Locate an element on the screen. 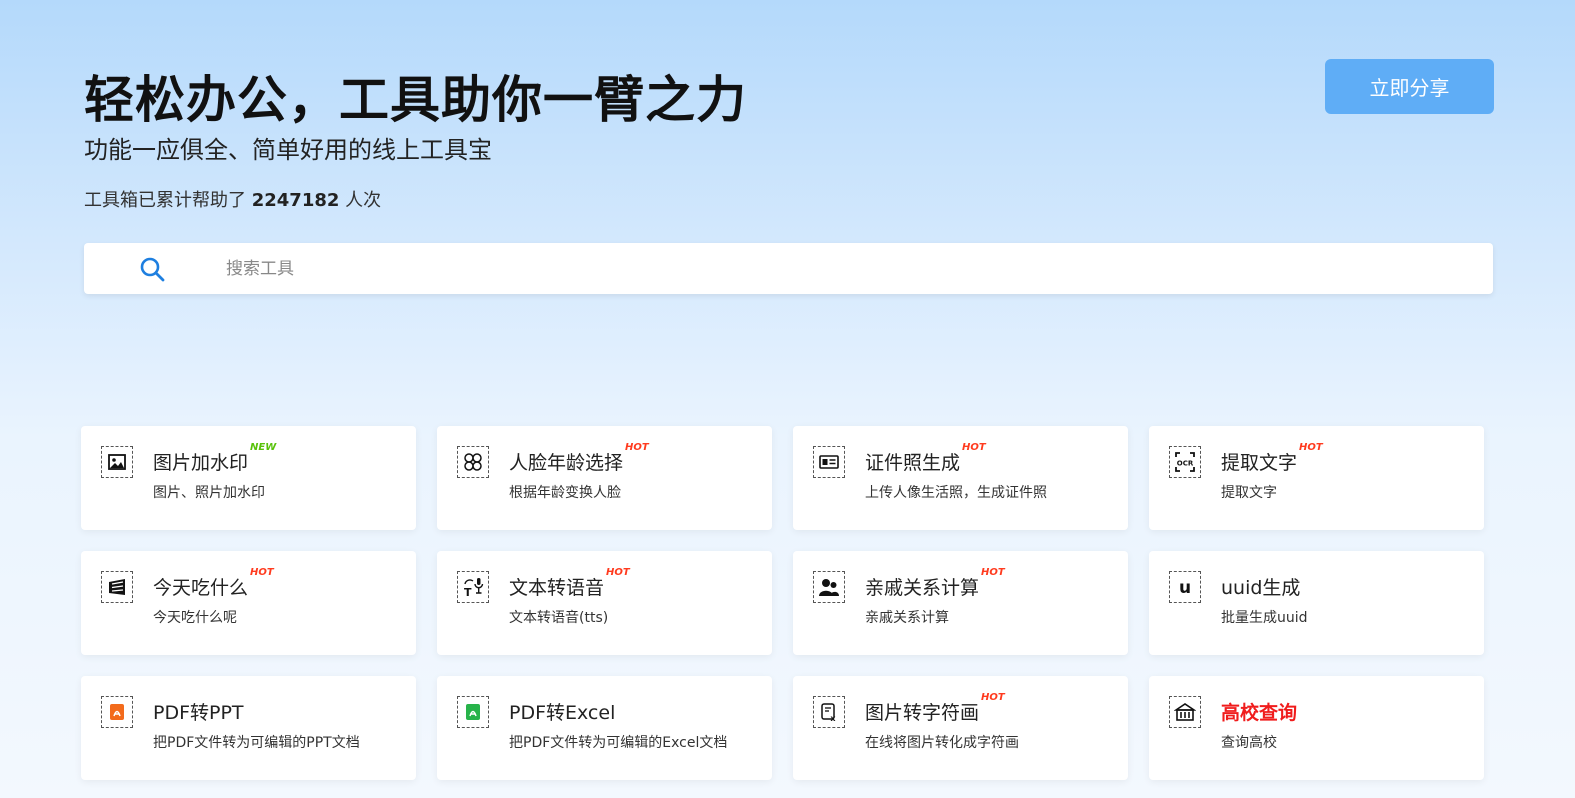  tool-description: 查询高校 is located at coordinates (1249, 743).